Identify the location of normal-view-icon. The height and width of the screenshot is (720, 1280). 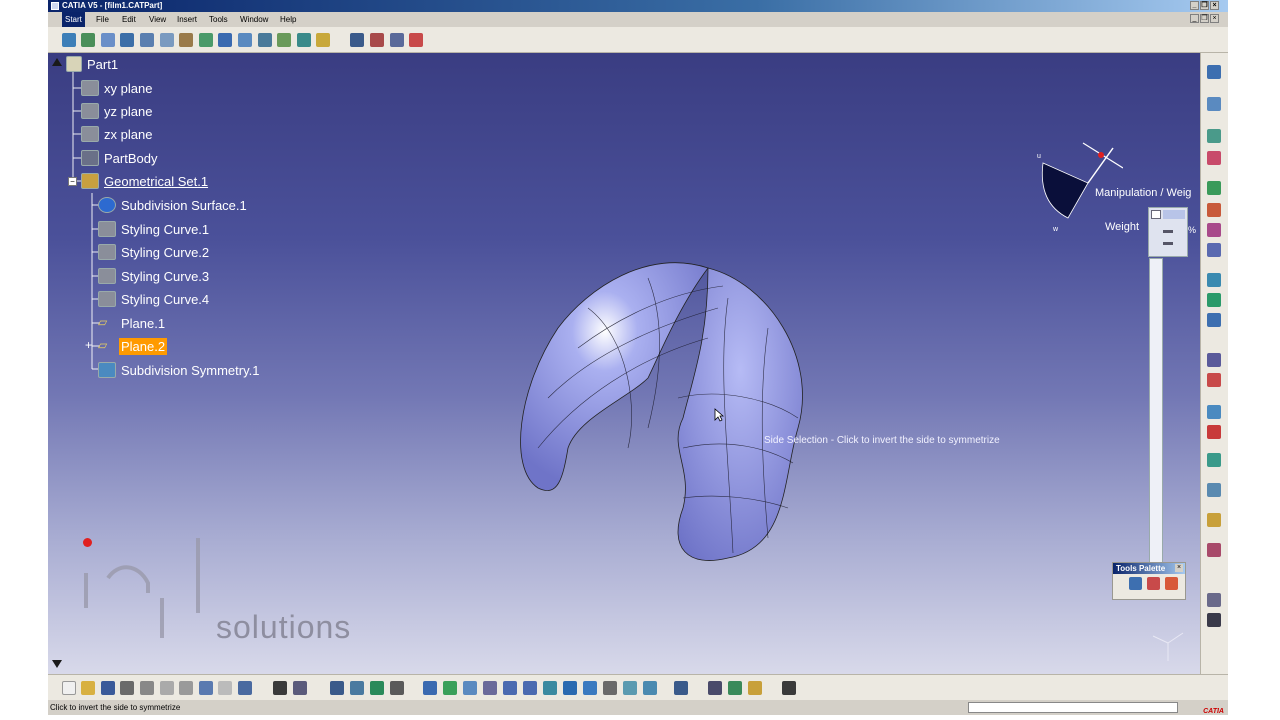
(550, 688).